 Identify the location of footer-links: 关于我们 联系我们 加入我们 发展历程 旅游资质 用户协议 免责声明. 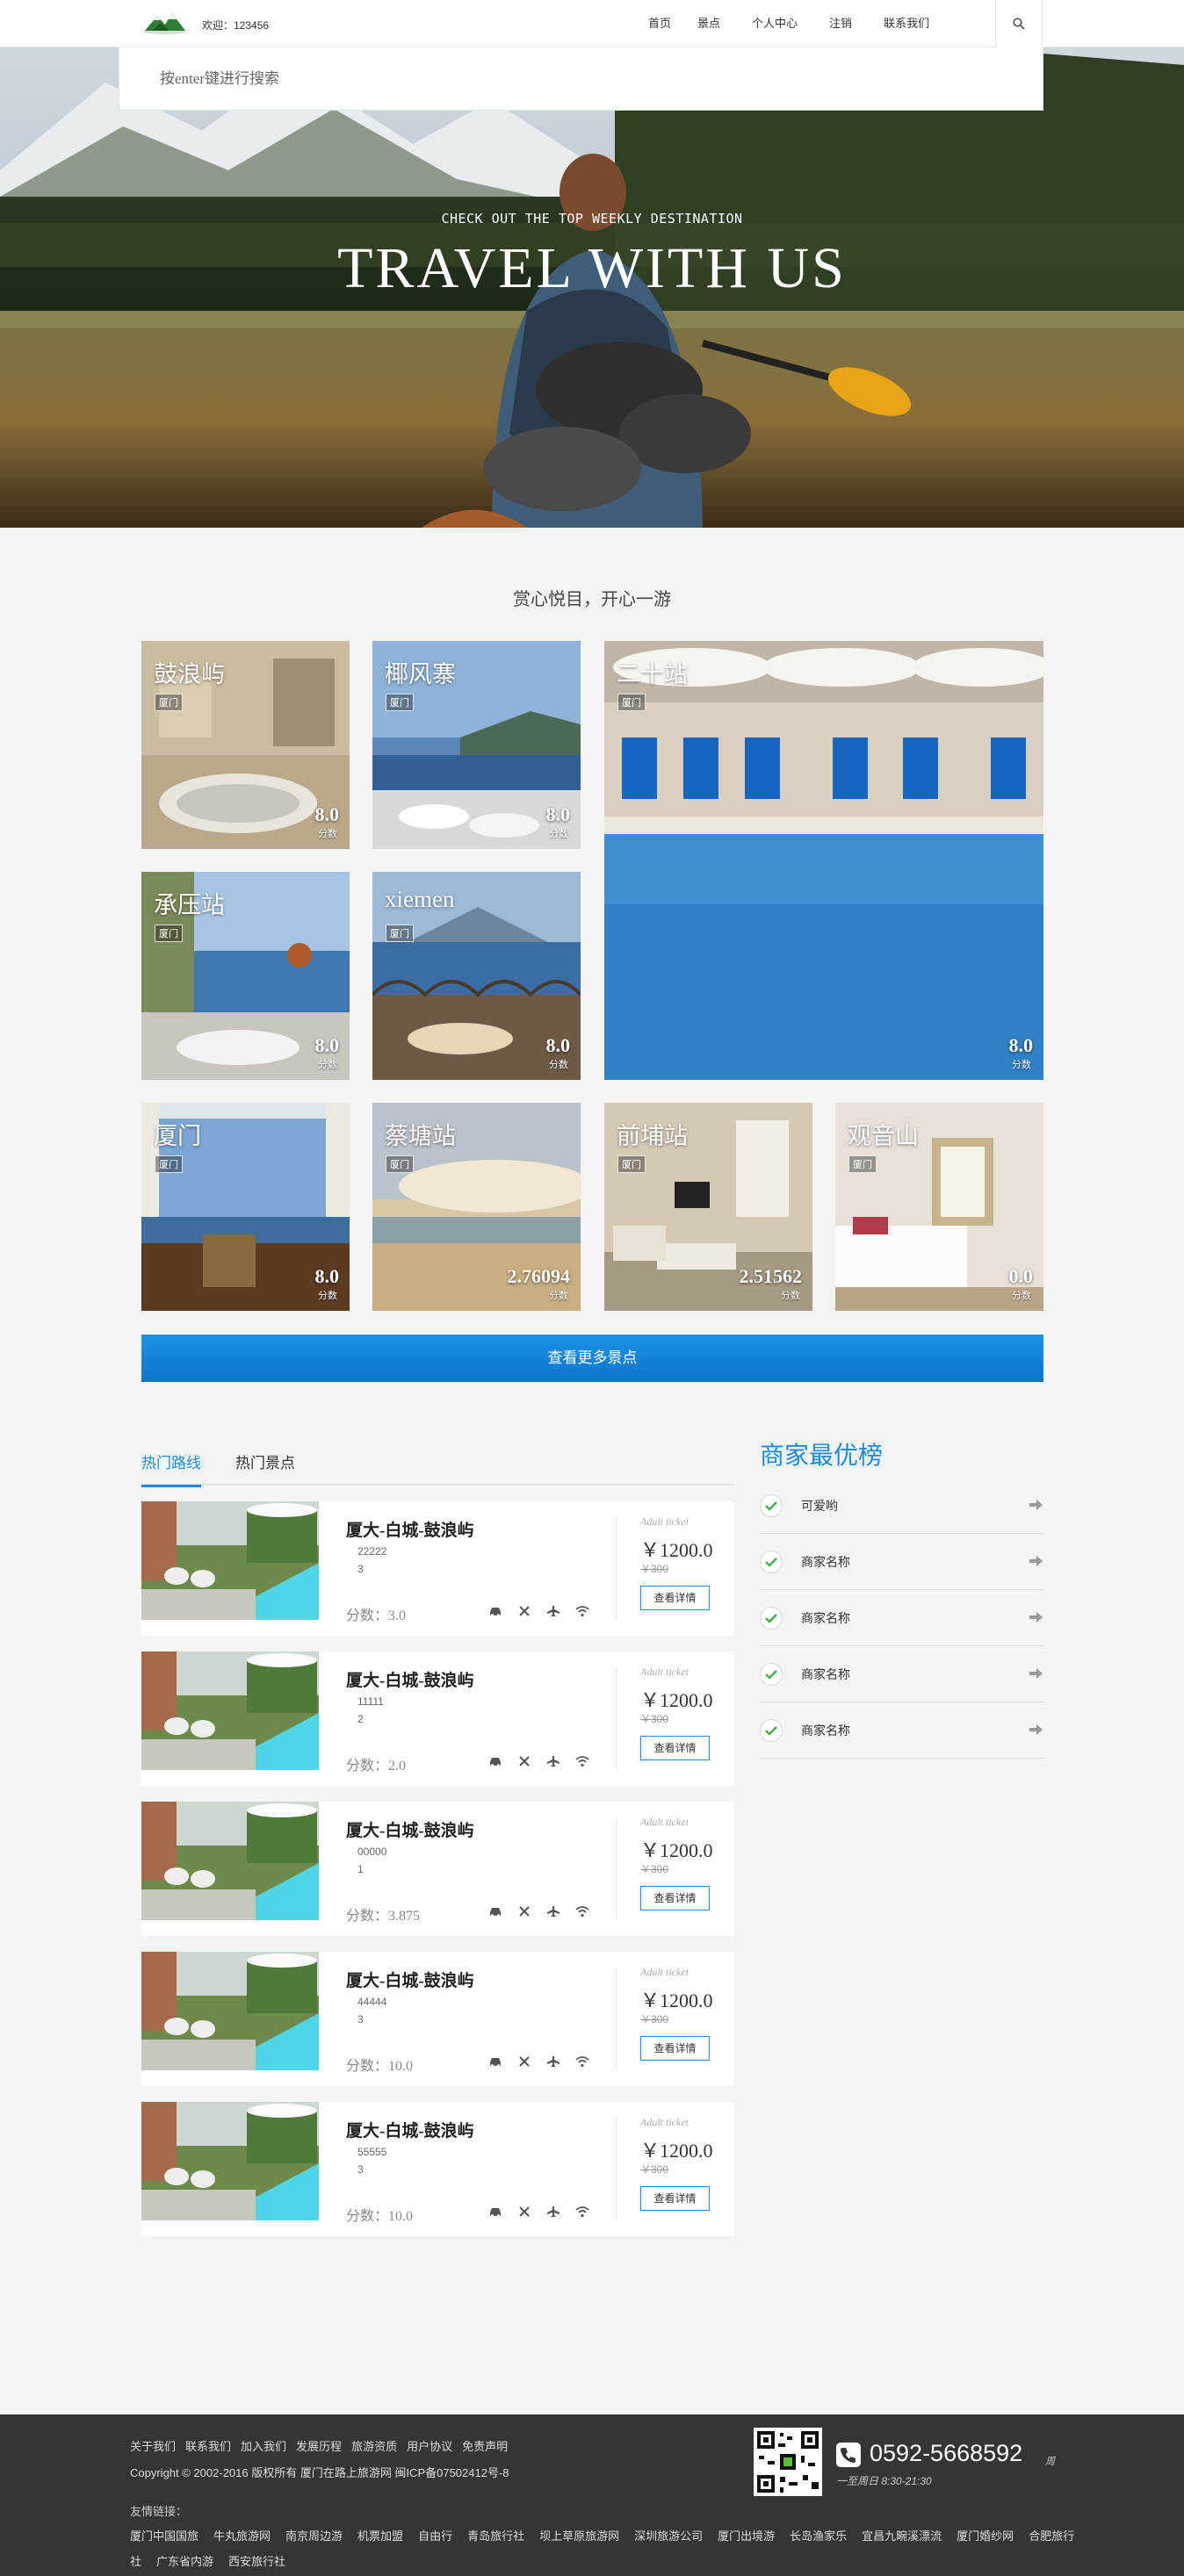
(324, 2445).